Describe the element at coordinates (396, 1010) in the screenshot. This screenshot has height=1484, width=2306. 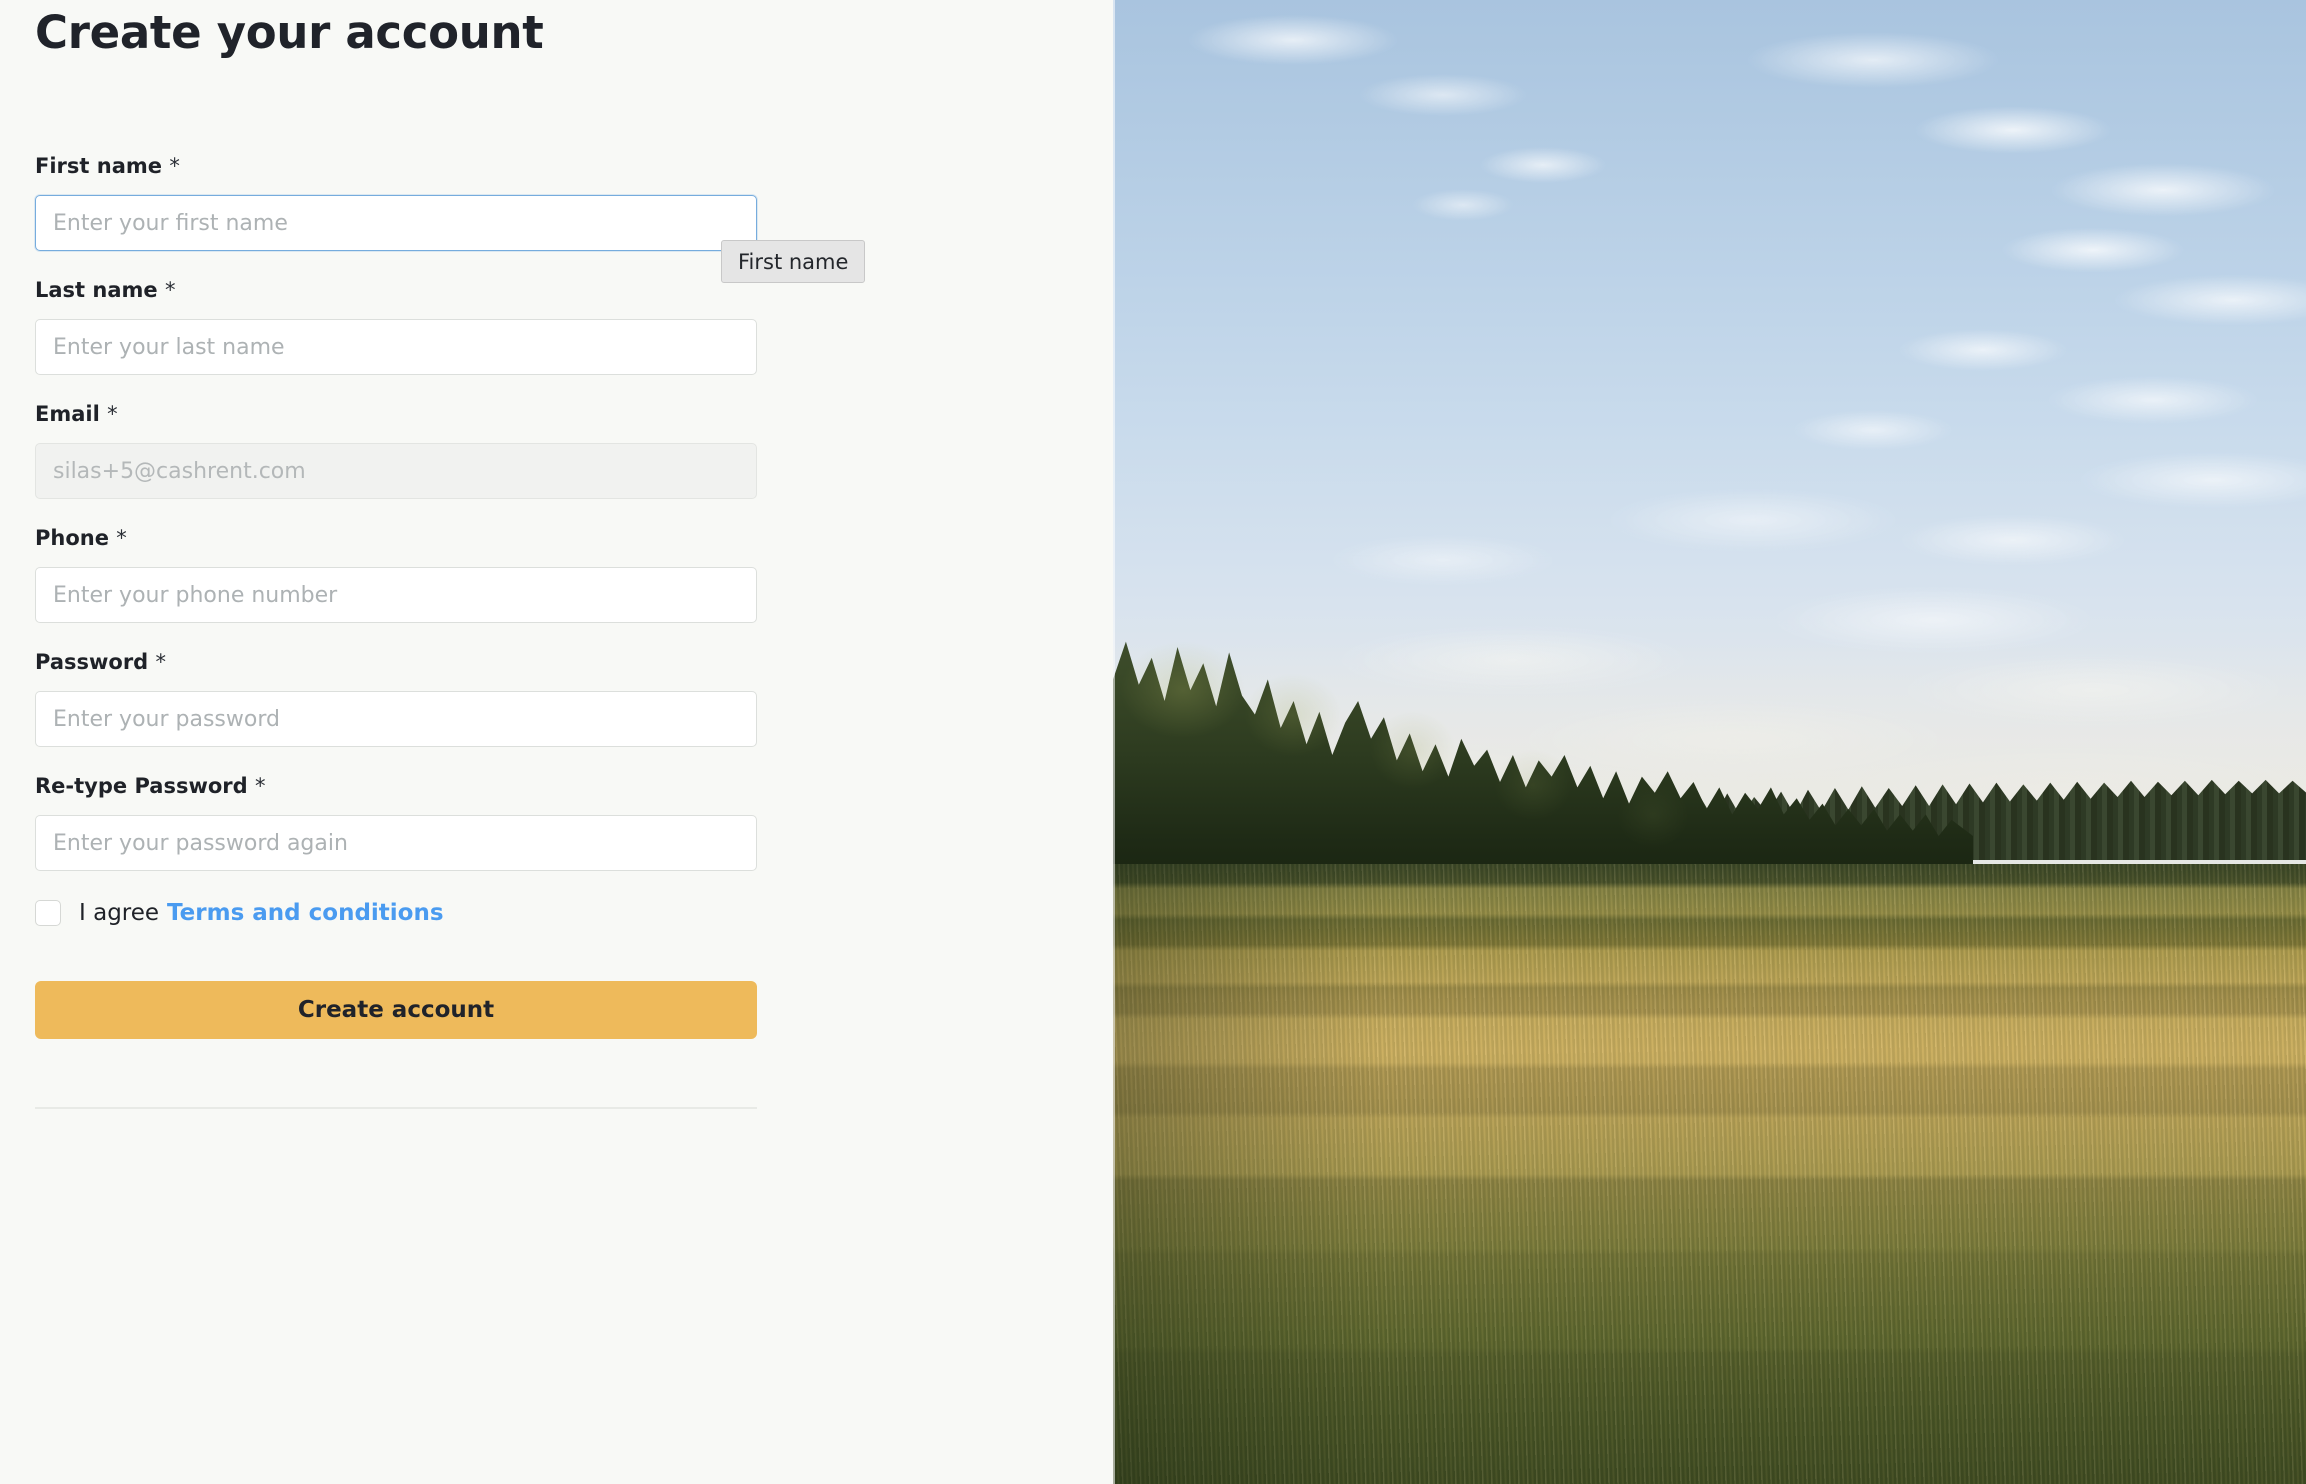
I see `create-account-button: Create account` at that location.